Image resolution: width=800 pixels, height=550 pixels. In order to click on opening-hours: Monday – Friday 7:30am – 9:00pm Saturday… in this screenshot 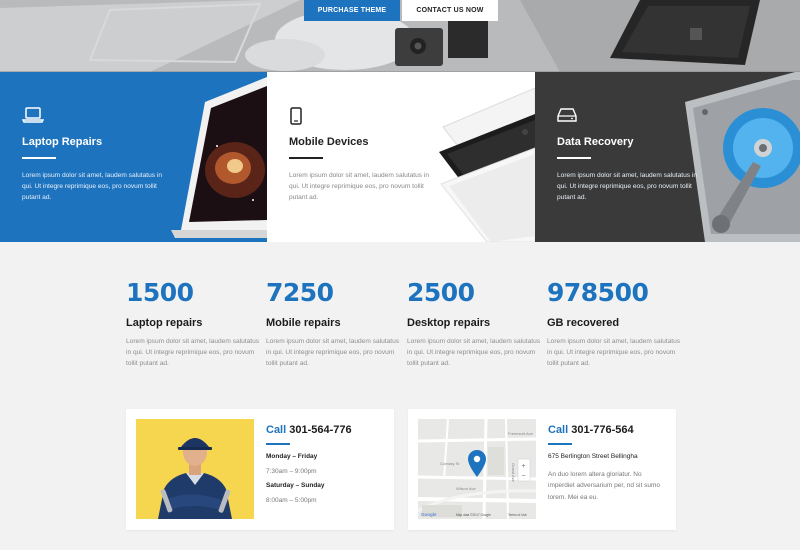, I will do `click(326, 479)`.